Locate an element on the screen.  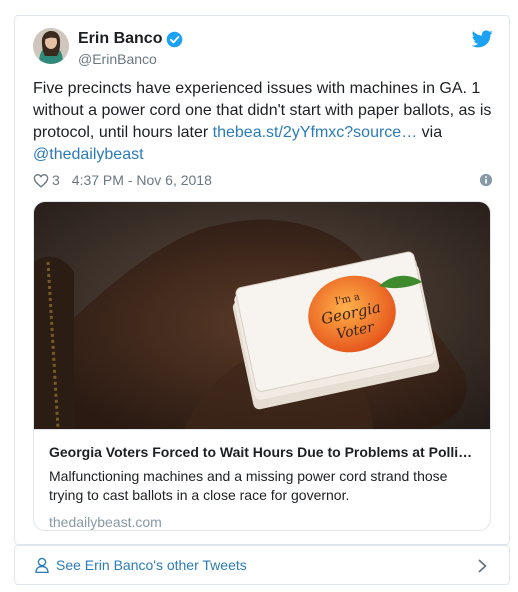
chevron-right-icon is located at coordinates (482, 566).